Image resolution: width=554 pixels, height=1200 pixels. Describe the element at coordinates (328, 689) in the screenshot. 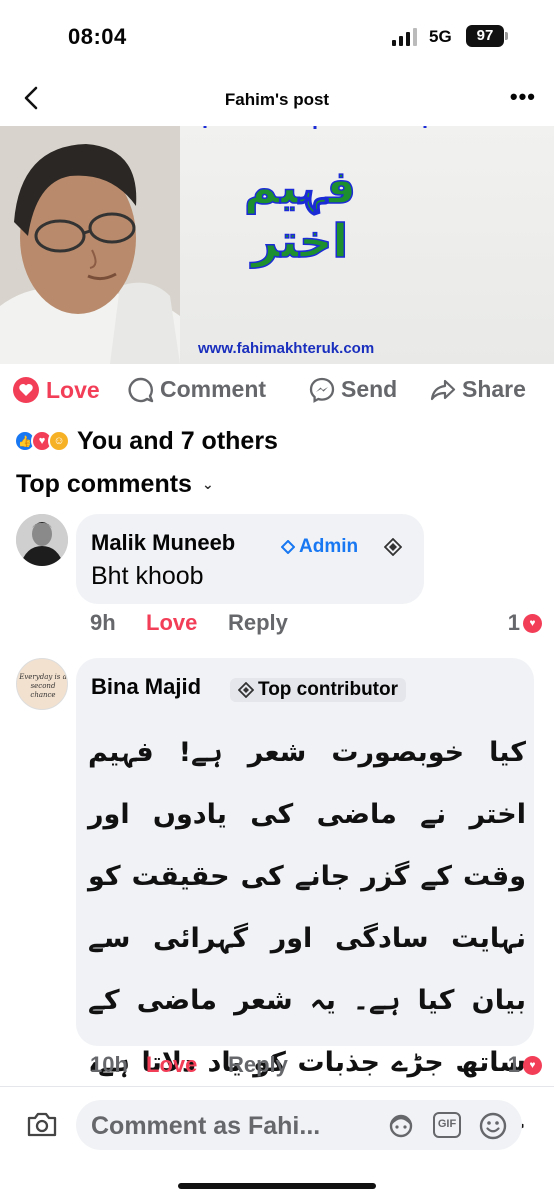

I see `top-contributor-label: Top contributor` at that location.